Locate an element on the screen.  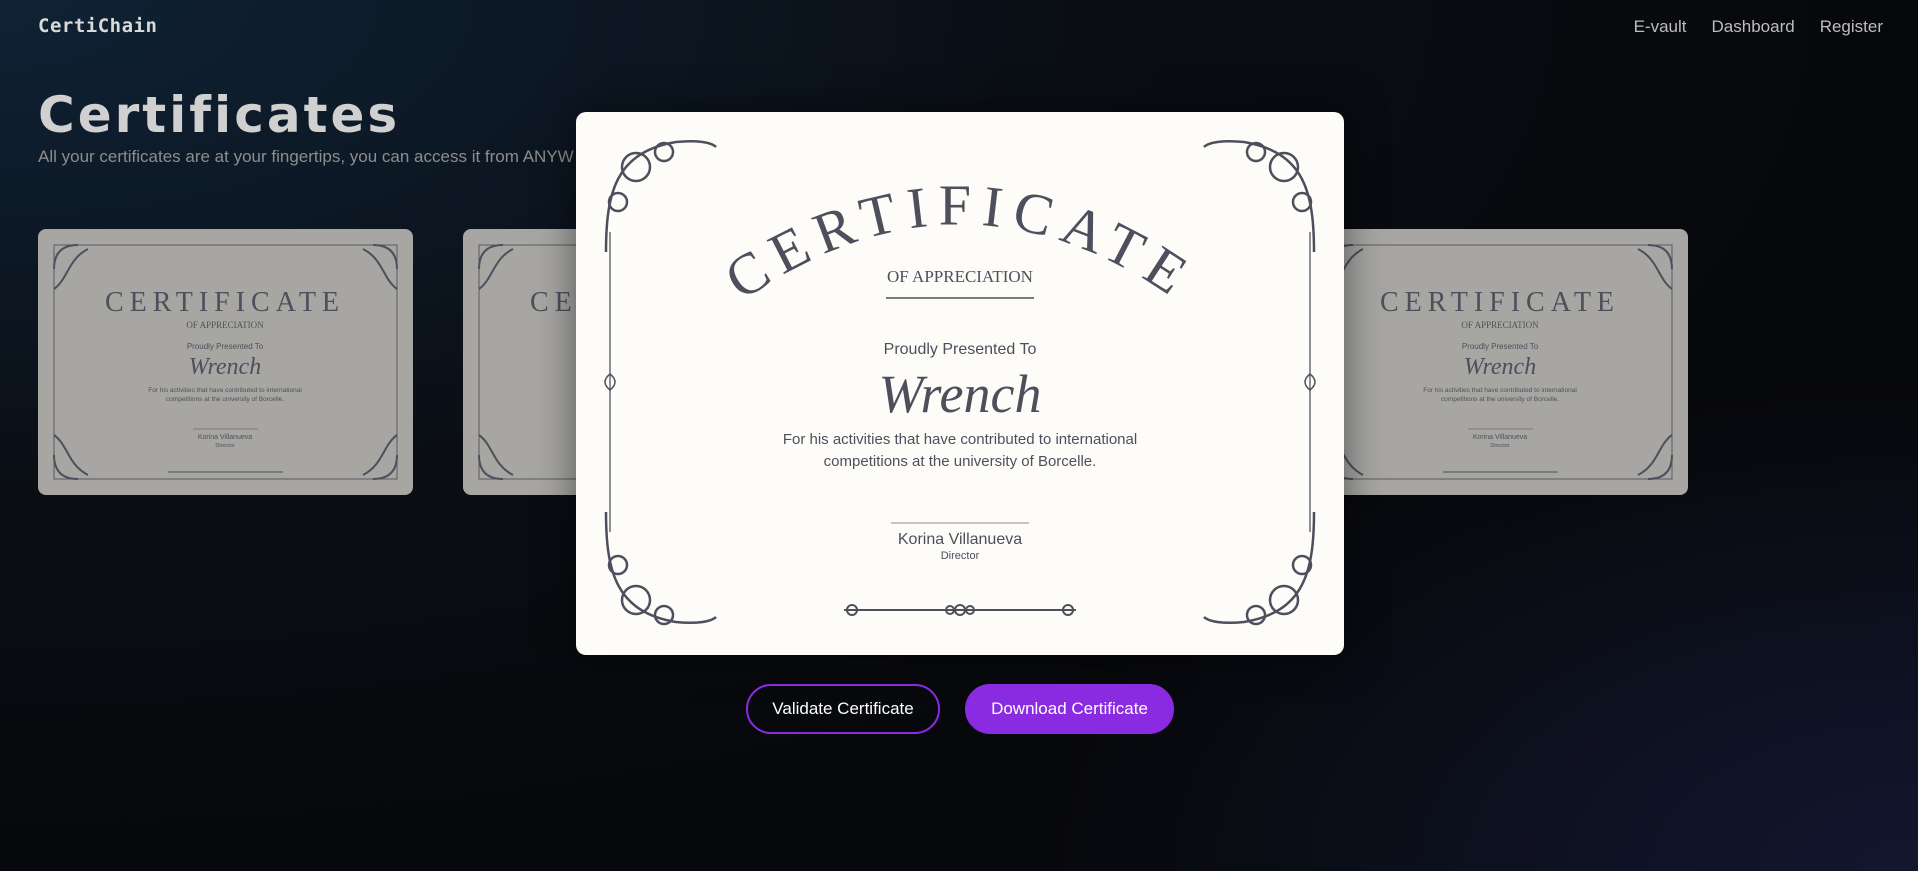
brand-logo: CertiChain is located at coordinates (97, 26).